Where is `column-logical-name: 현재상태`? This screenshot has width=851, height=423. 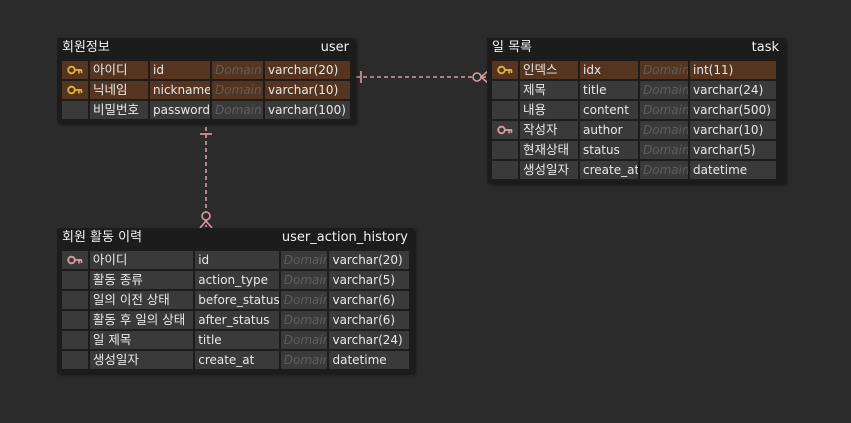 column-logical-name: 현재상태 is located at coordinates (549, 150).